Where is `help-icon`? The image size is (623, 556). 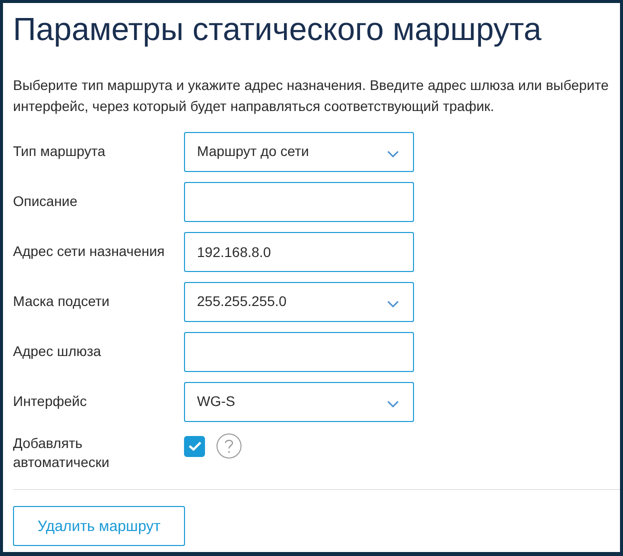 help-icon is located at coordinates (229, 446).